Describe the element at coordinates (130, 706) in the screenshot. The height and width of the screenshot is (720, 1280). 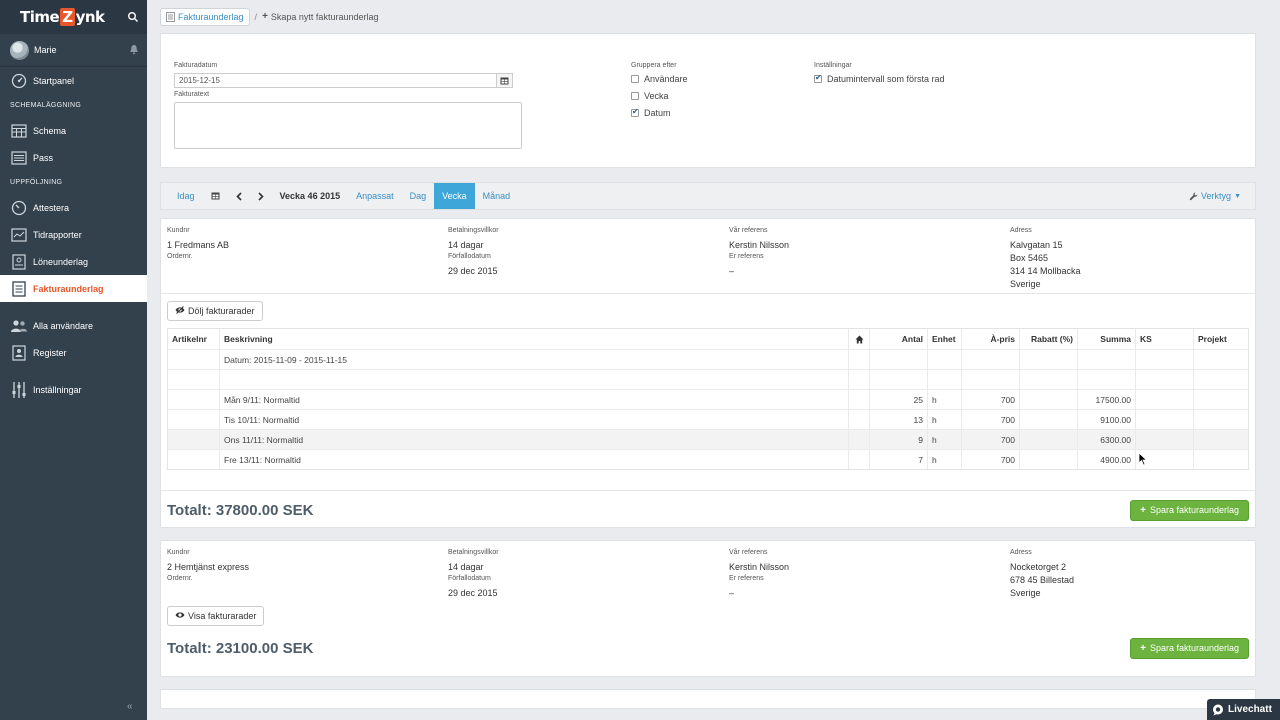
I see `collapse-sidebar-icon: «` at that location.